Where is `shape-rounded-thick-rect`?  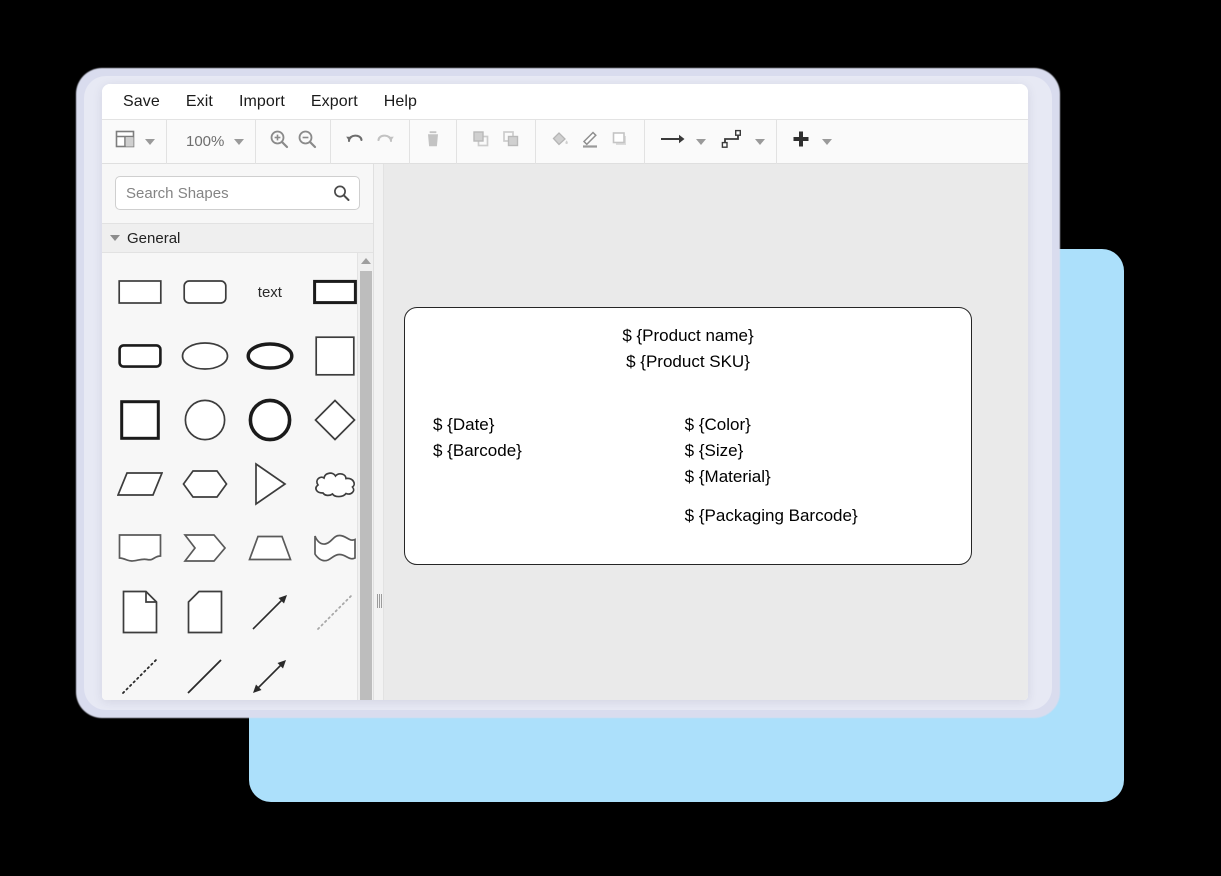 shape-rounded-thick-rect is located at coordinates (140, 356).